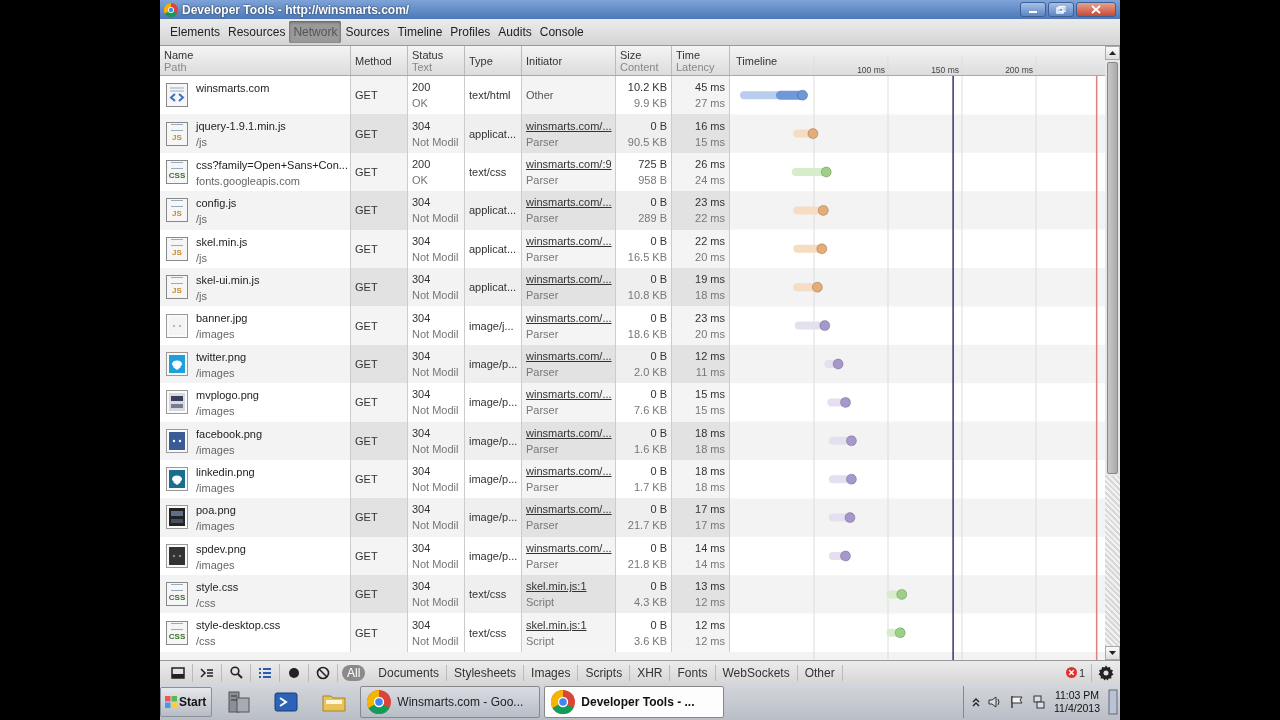 This screenshot has width=1280, height=720. What do you see at coordinates (820, 672) in the screenshot?
I see `filter-button: Other` at bounding box center [820, 672].